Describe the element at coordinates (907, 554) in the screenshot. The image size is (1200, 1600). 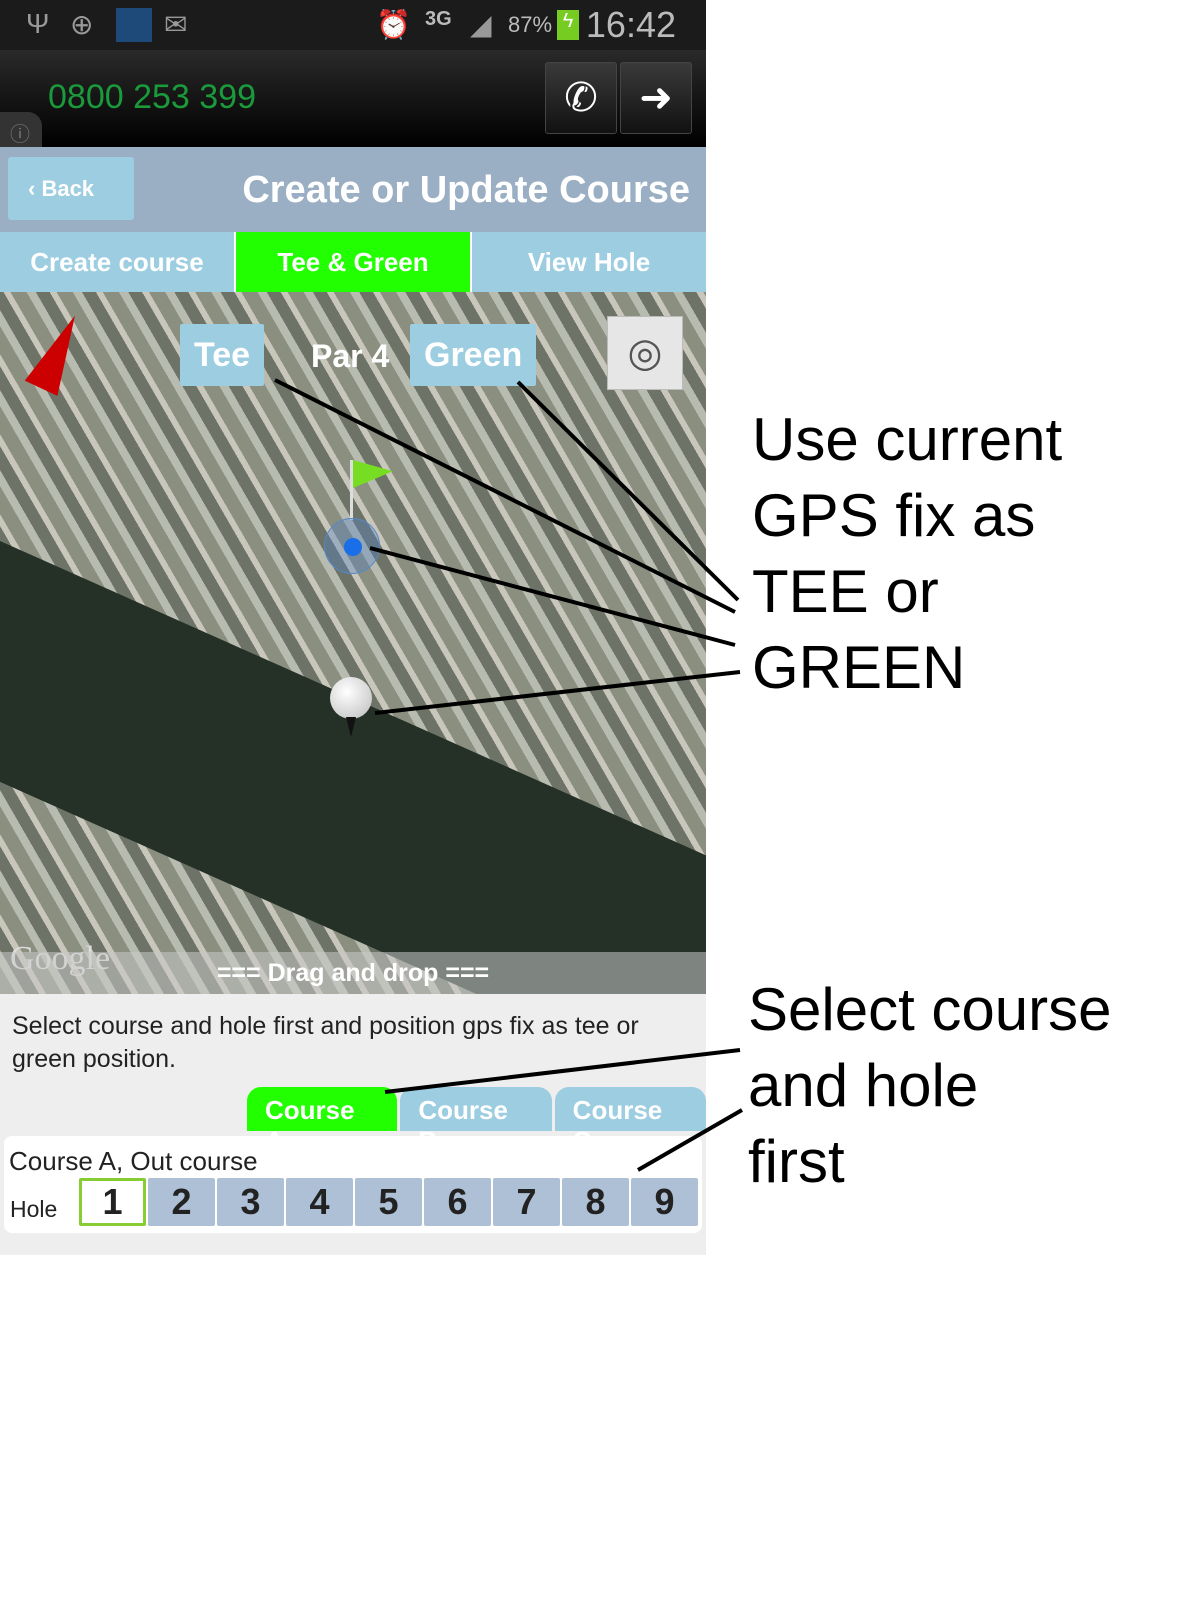
I see `annotation-gps: Use current GPS fix as TEE or GREEN` at that location.